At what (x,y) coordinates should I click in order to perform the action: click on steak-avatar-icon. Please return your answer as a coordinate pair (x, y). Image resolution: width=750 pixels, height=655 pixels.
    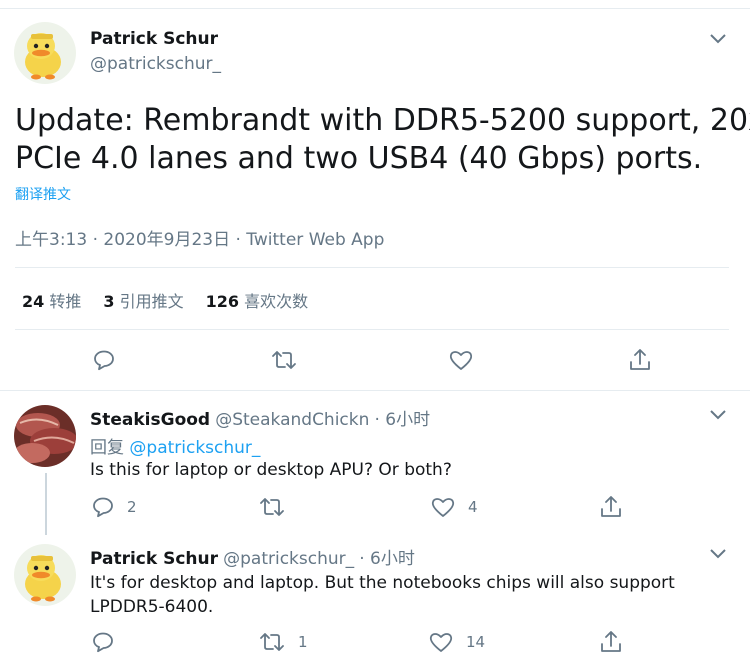
    Looking at the image, I should click on (45, 436).